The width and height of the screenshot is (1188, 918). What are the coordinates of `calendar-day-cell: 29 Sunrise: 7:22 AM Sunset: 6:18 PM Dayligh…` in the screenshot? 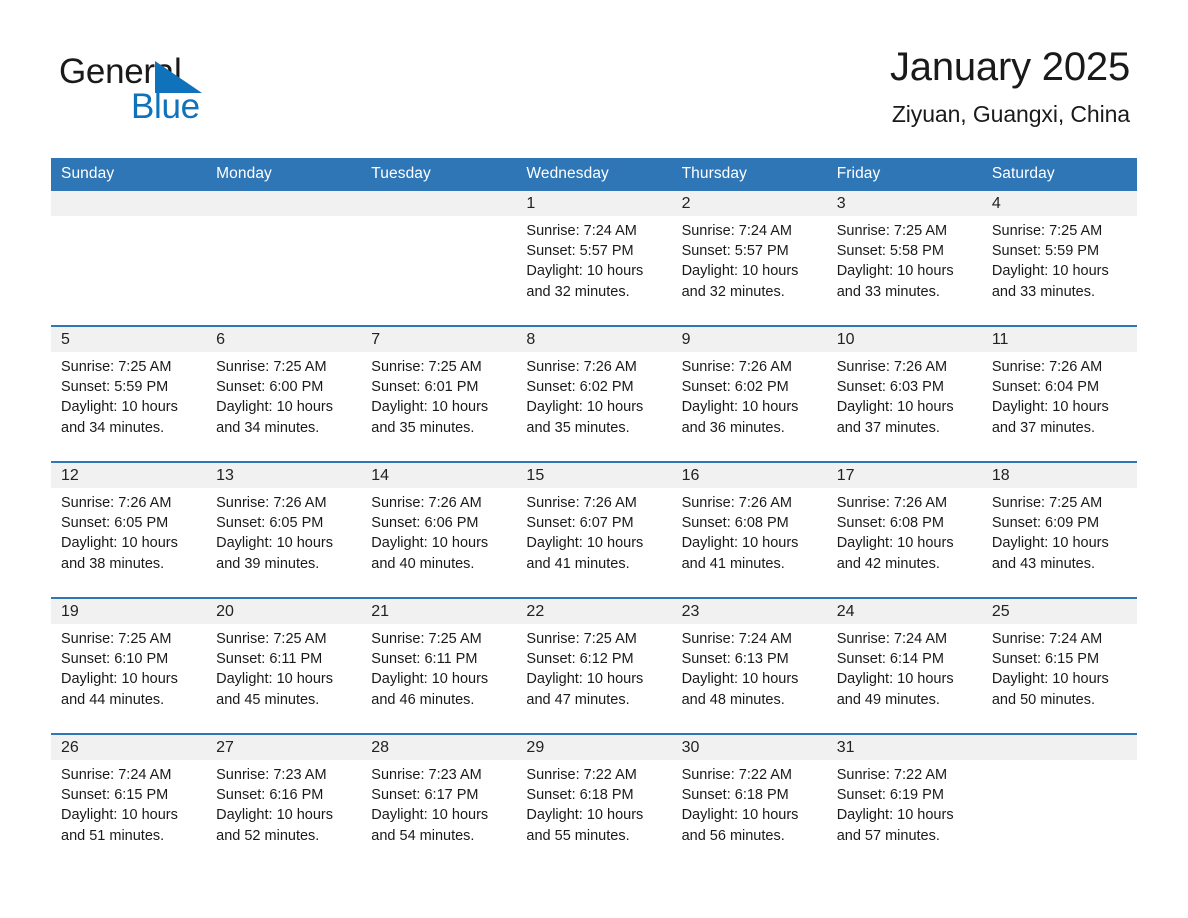 It's located at (594, 802).